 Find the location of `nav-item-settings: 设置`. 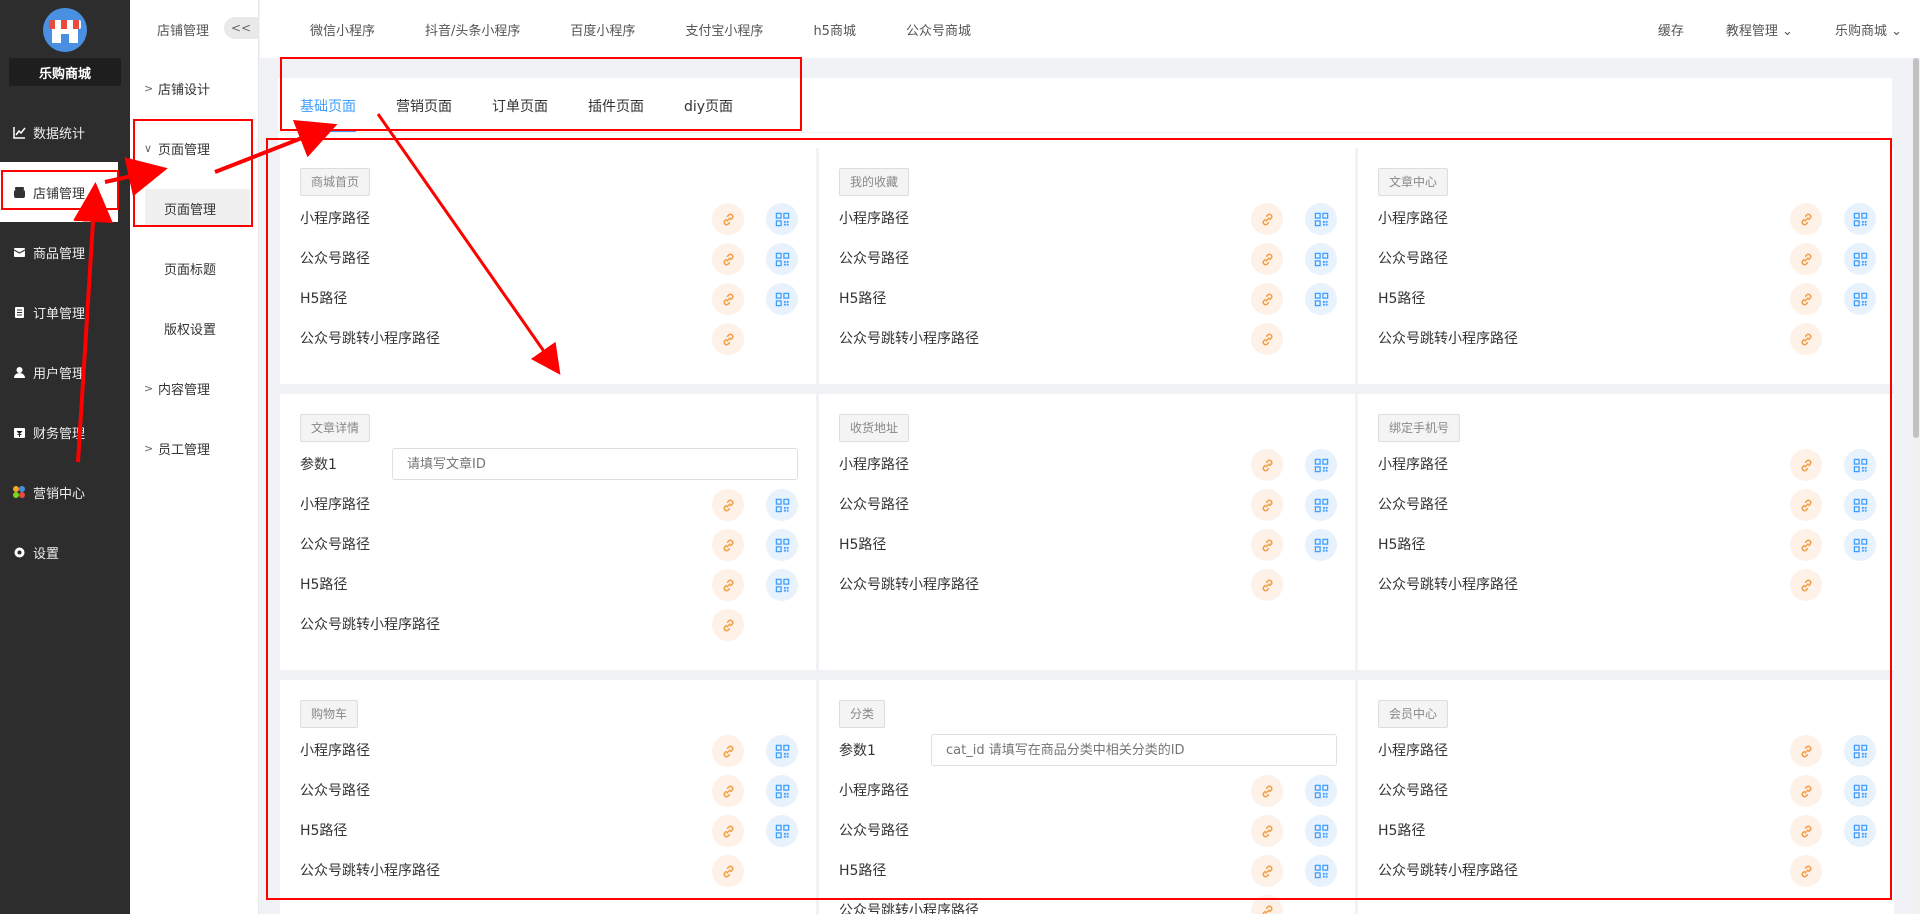

nav-item-settings: 设置 is located at coordinates (65, 552).